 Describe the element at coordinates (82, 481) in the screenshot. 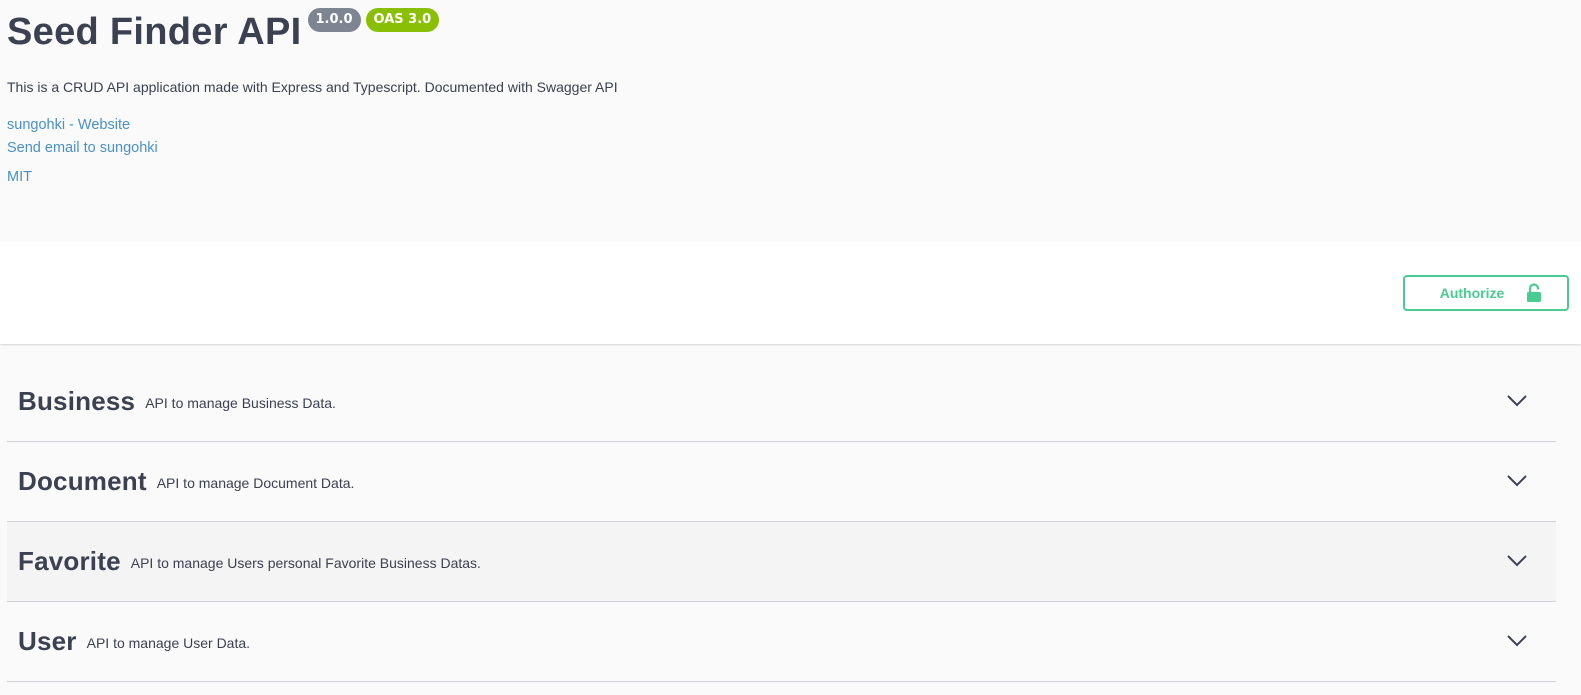

I see `tag-name: Document` at that location.